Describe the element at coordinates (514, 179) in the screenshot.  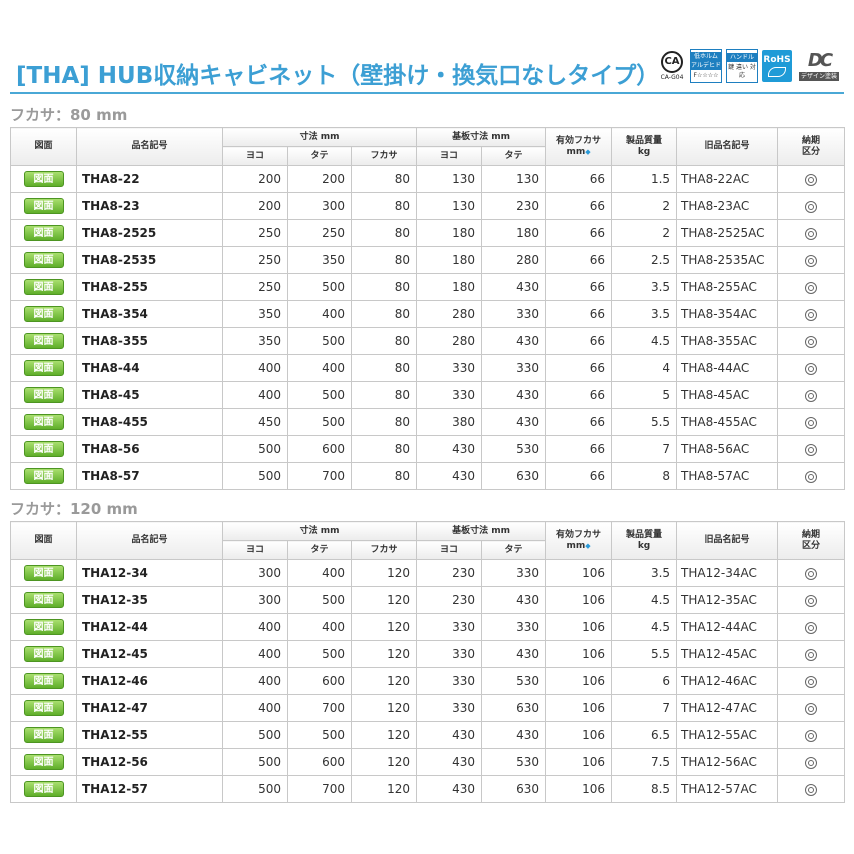
I see `cell-board-height: 130` at that location.